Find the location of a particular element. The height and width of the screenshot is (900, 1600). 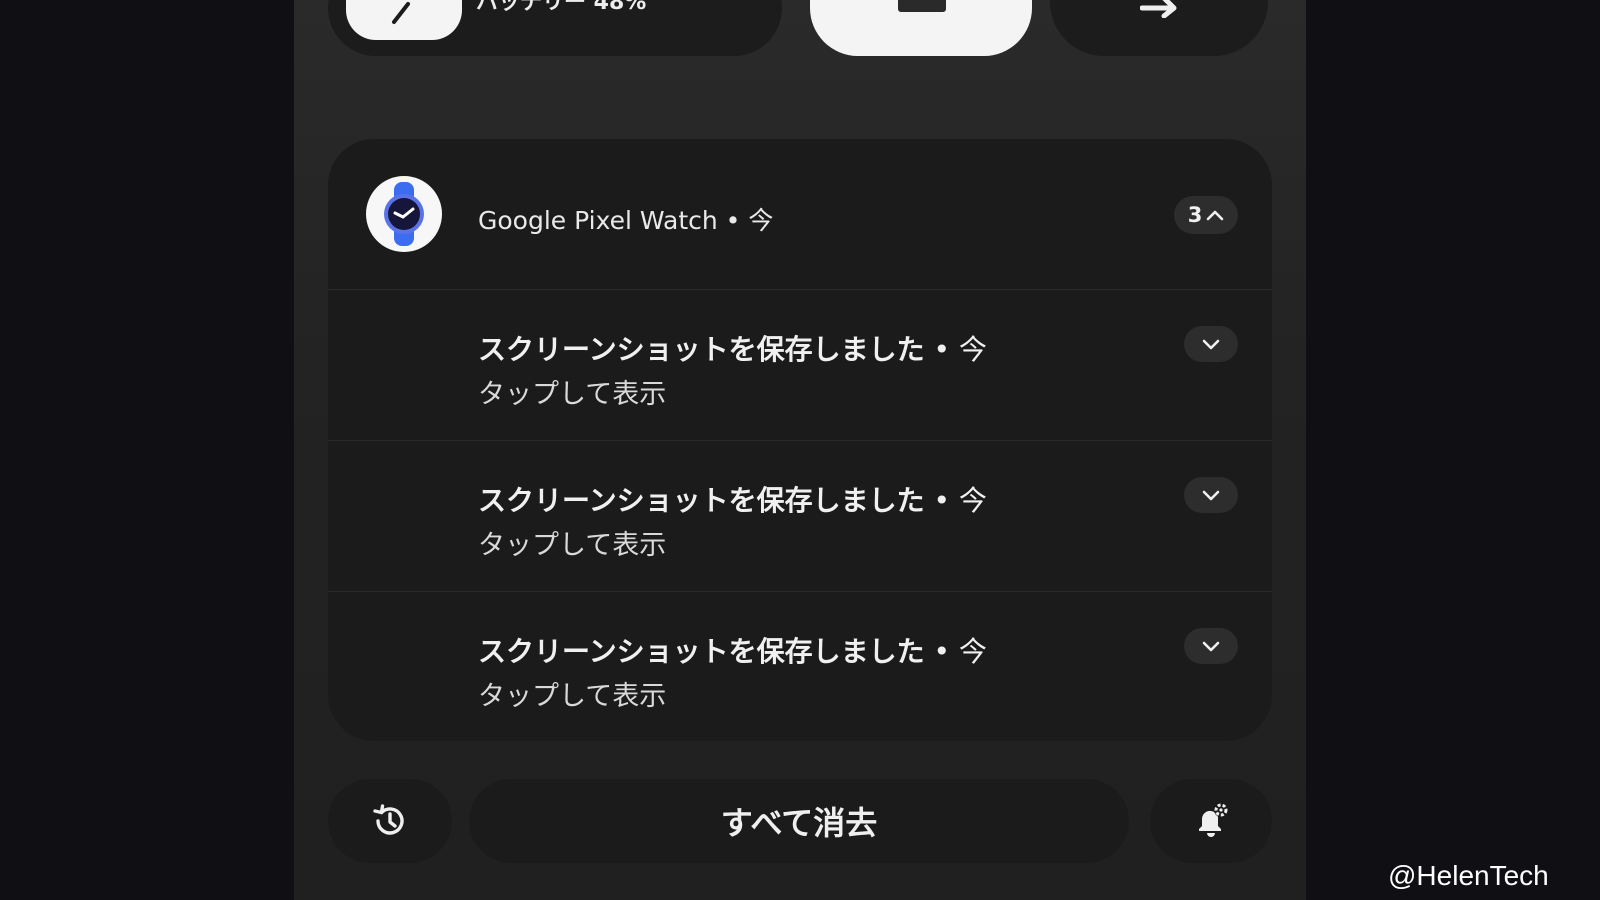

arrow-right-icon is located at coordinates (1158, 9).